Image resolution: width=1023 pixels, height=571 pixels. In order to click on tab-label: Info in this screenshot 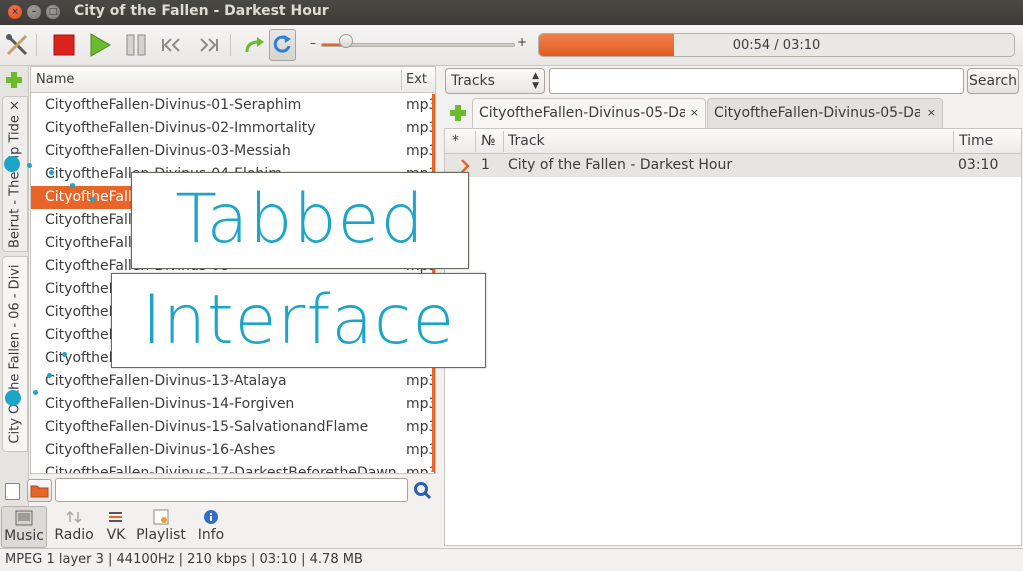, I will do `click(211, 535)`.